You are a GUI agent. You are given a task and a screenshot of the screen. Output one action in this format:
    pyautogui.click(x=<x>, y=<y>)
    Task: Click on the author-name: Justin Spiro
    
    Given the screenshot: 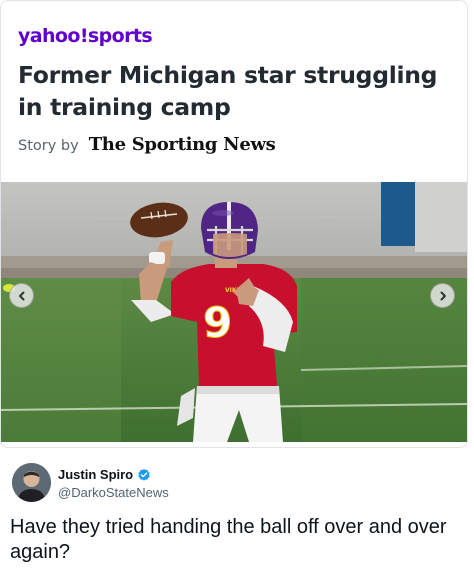 What is the action you would take?
    pyautogui.click(x=95, y=474)
    